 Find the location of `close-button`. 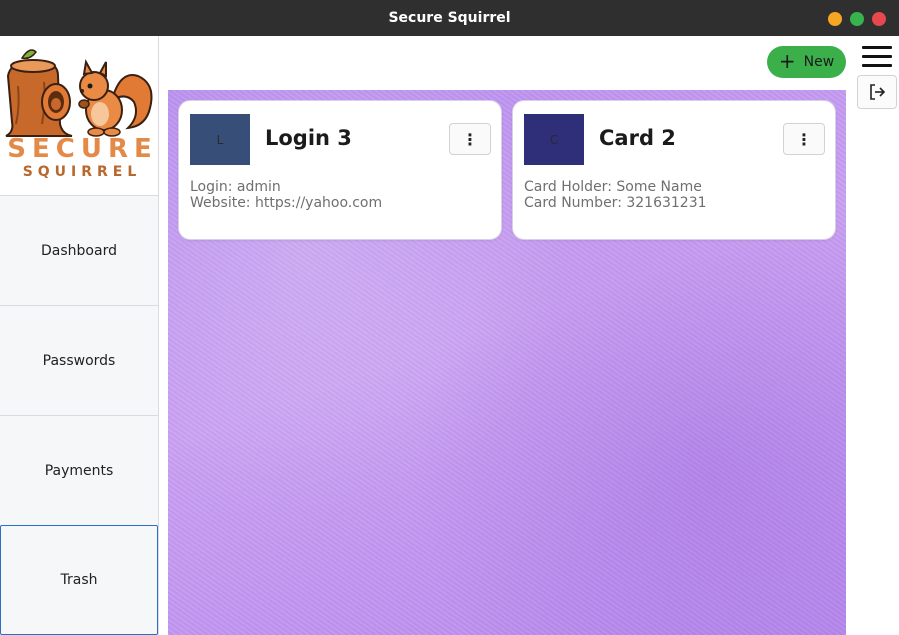

close-button is located at coordinates (879, 19).